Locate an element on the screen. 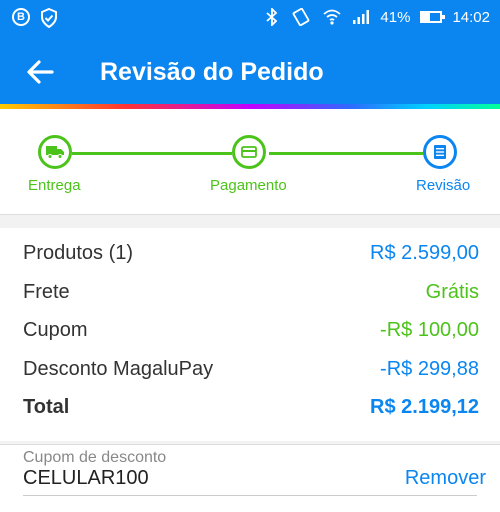 The width and height of the screenshot is (500, 512). coupon-section: Cupom de desconto CELULAR100 Remover is located at coordinates (250, 478).